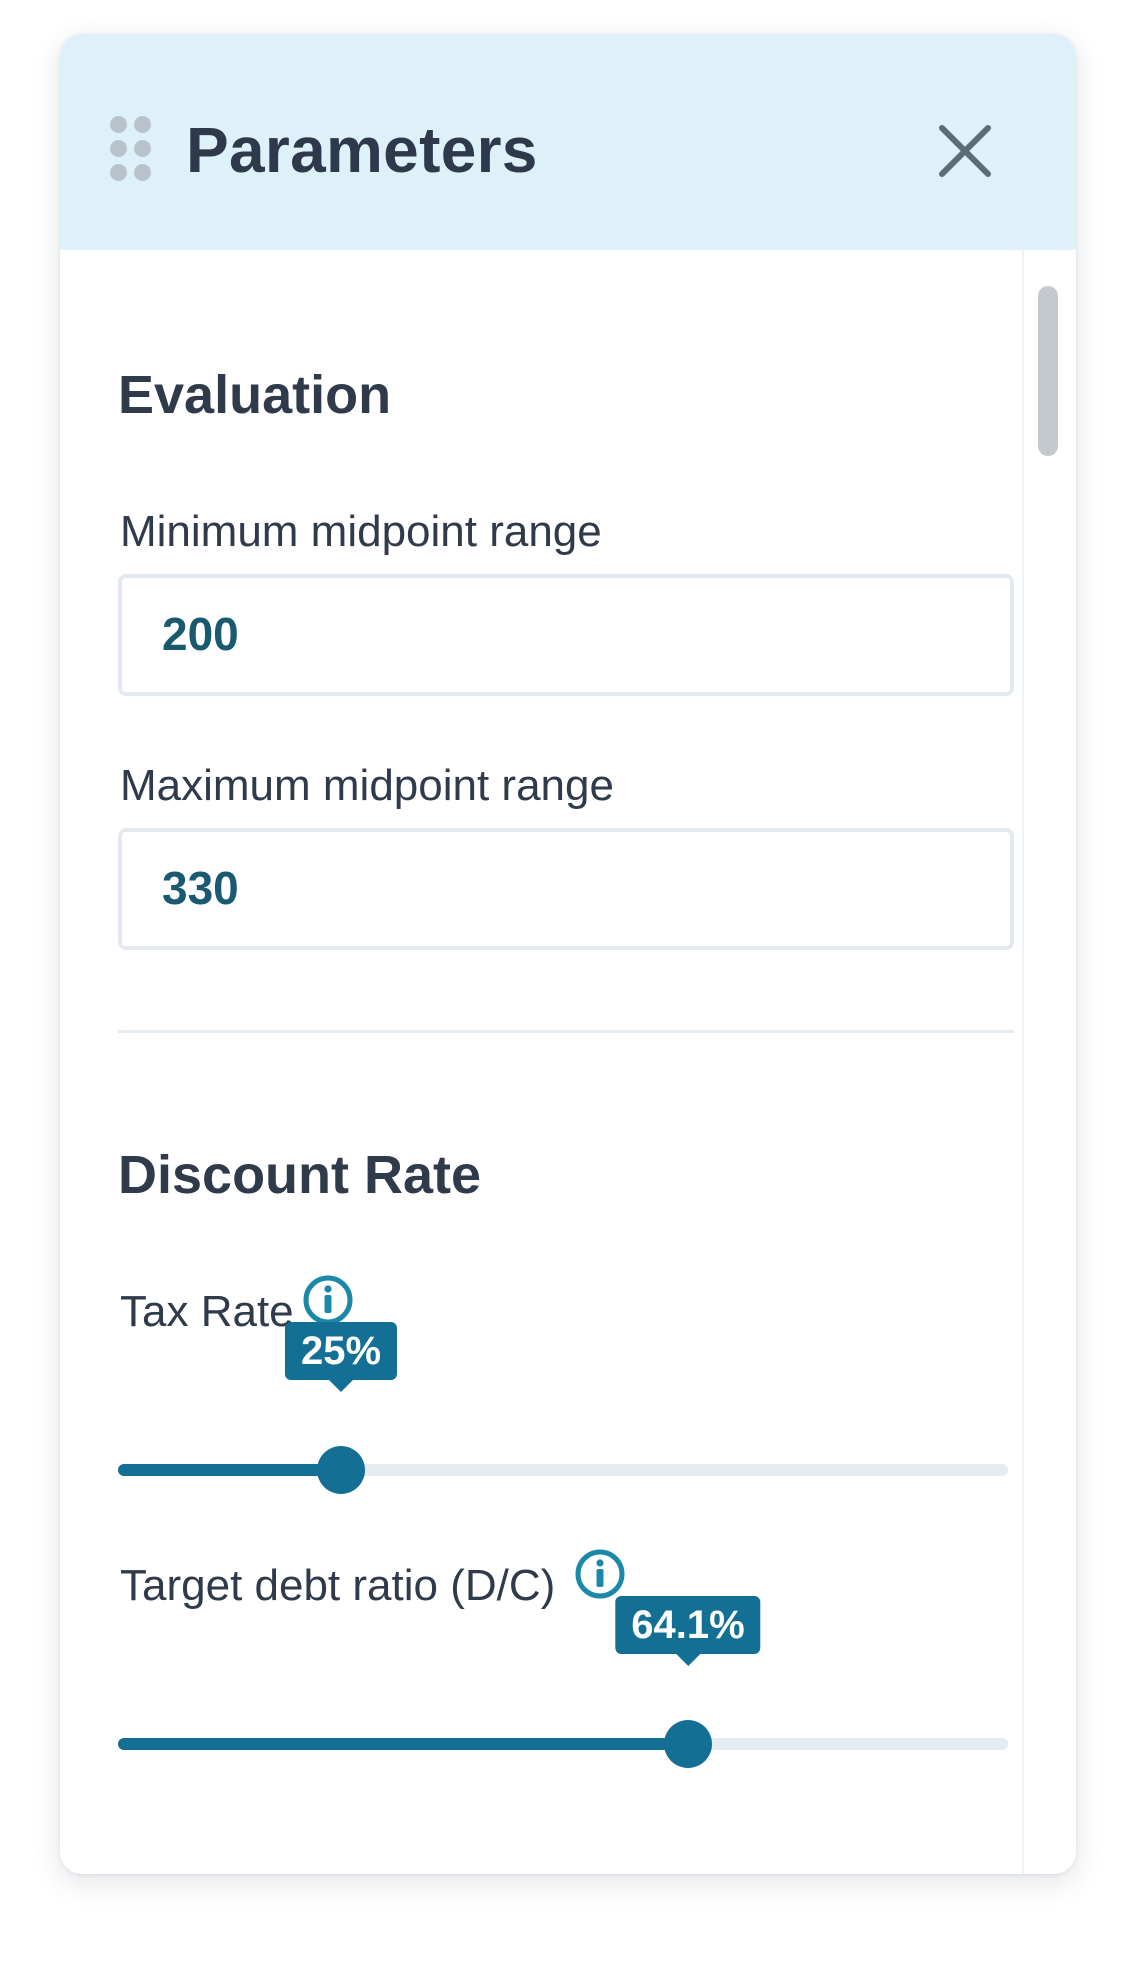  Describe the element at coordinates (600, 1574) in the screenshot. I see `debt-ratio-info-icon` at that location.